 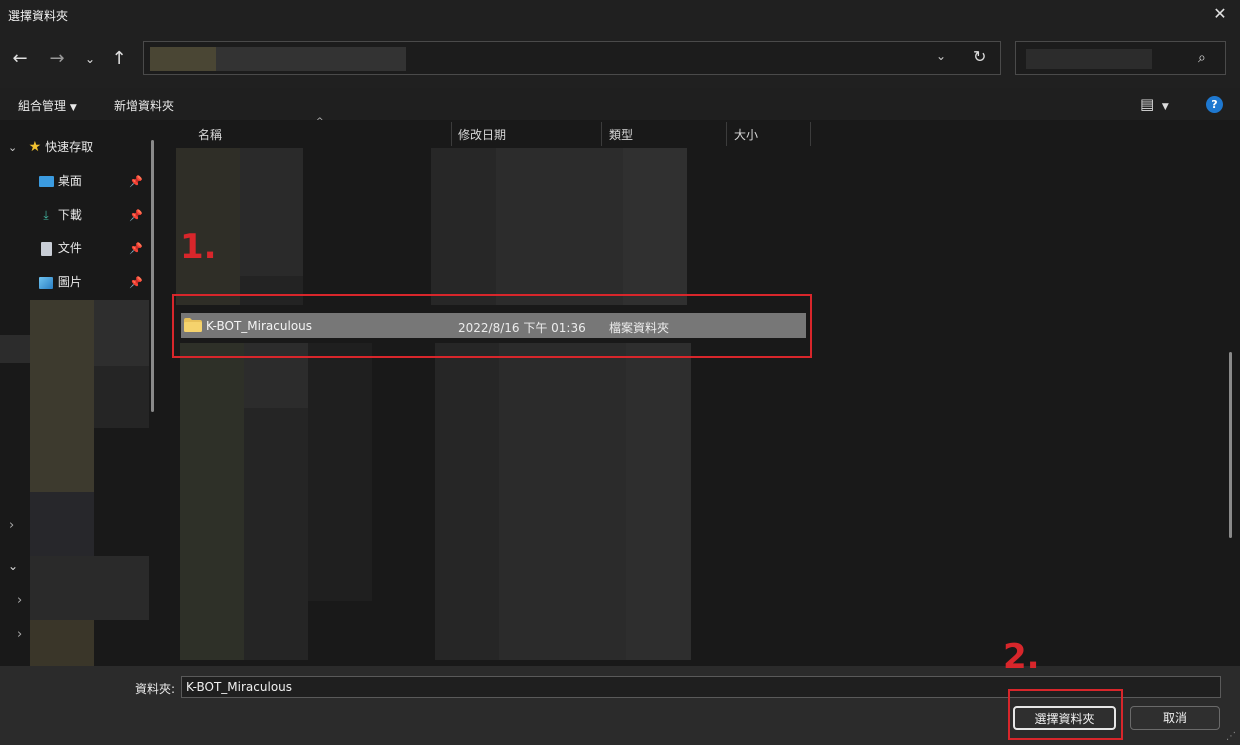 I want to click on address-bar, so click(x=572, y=58).